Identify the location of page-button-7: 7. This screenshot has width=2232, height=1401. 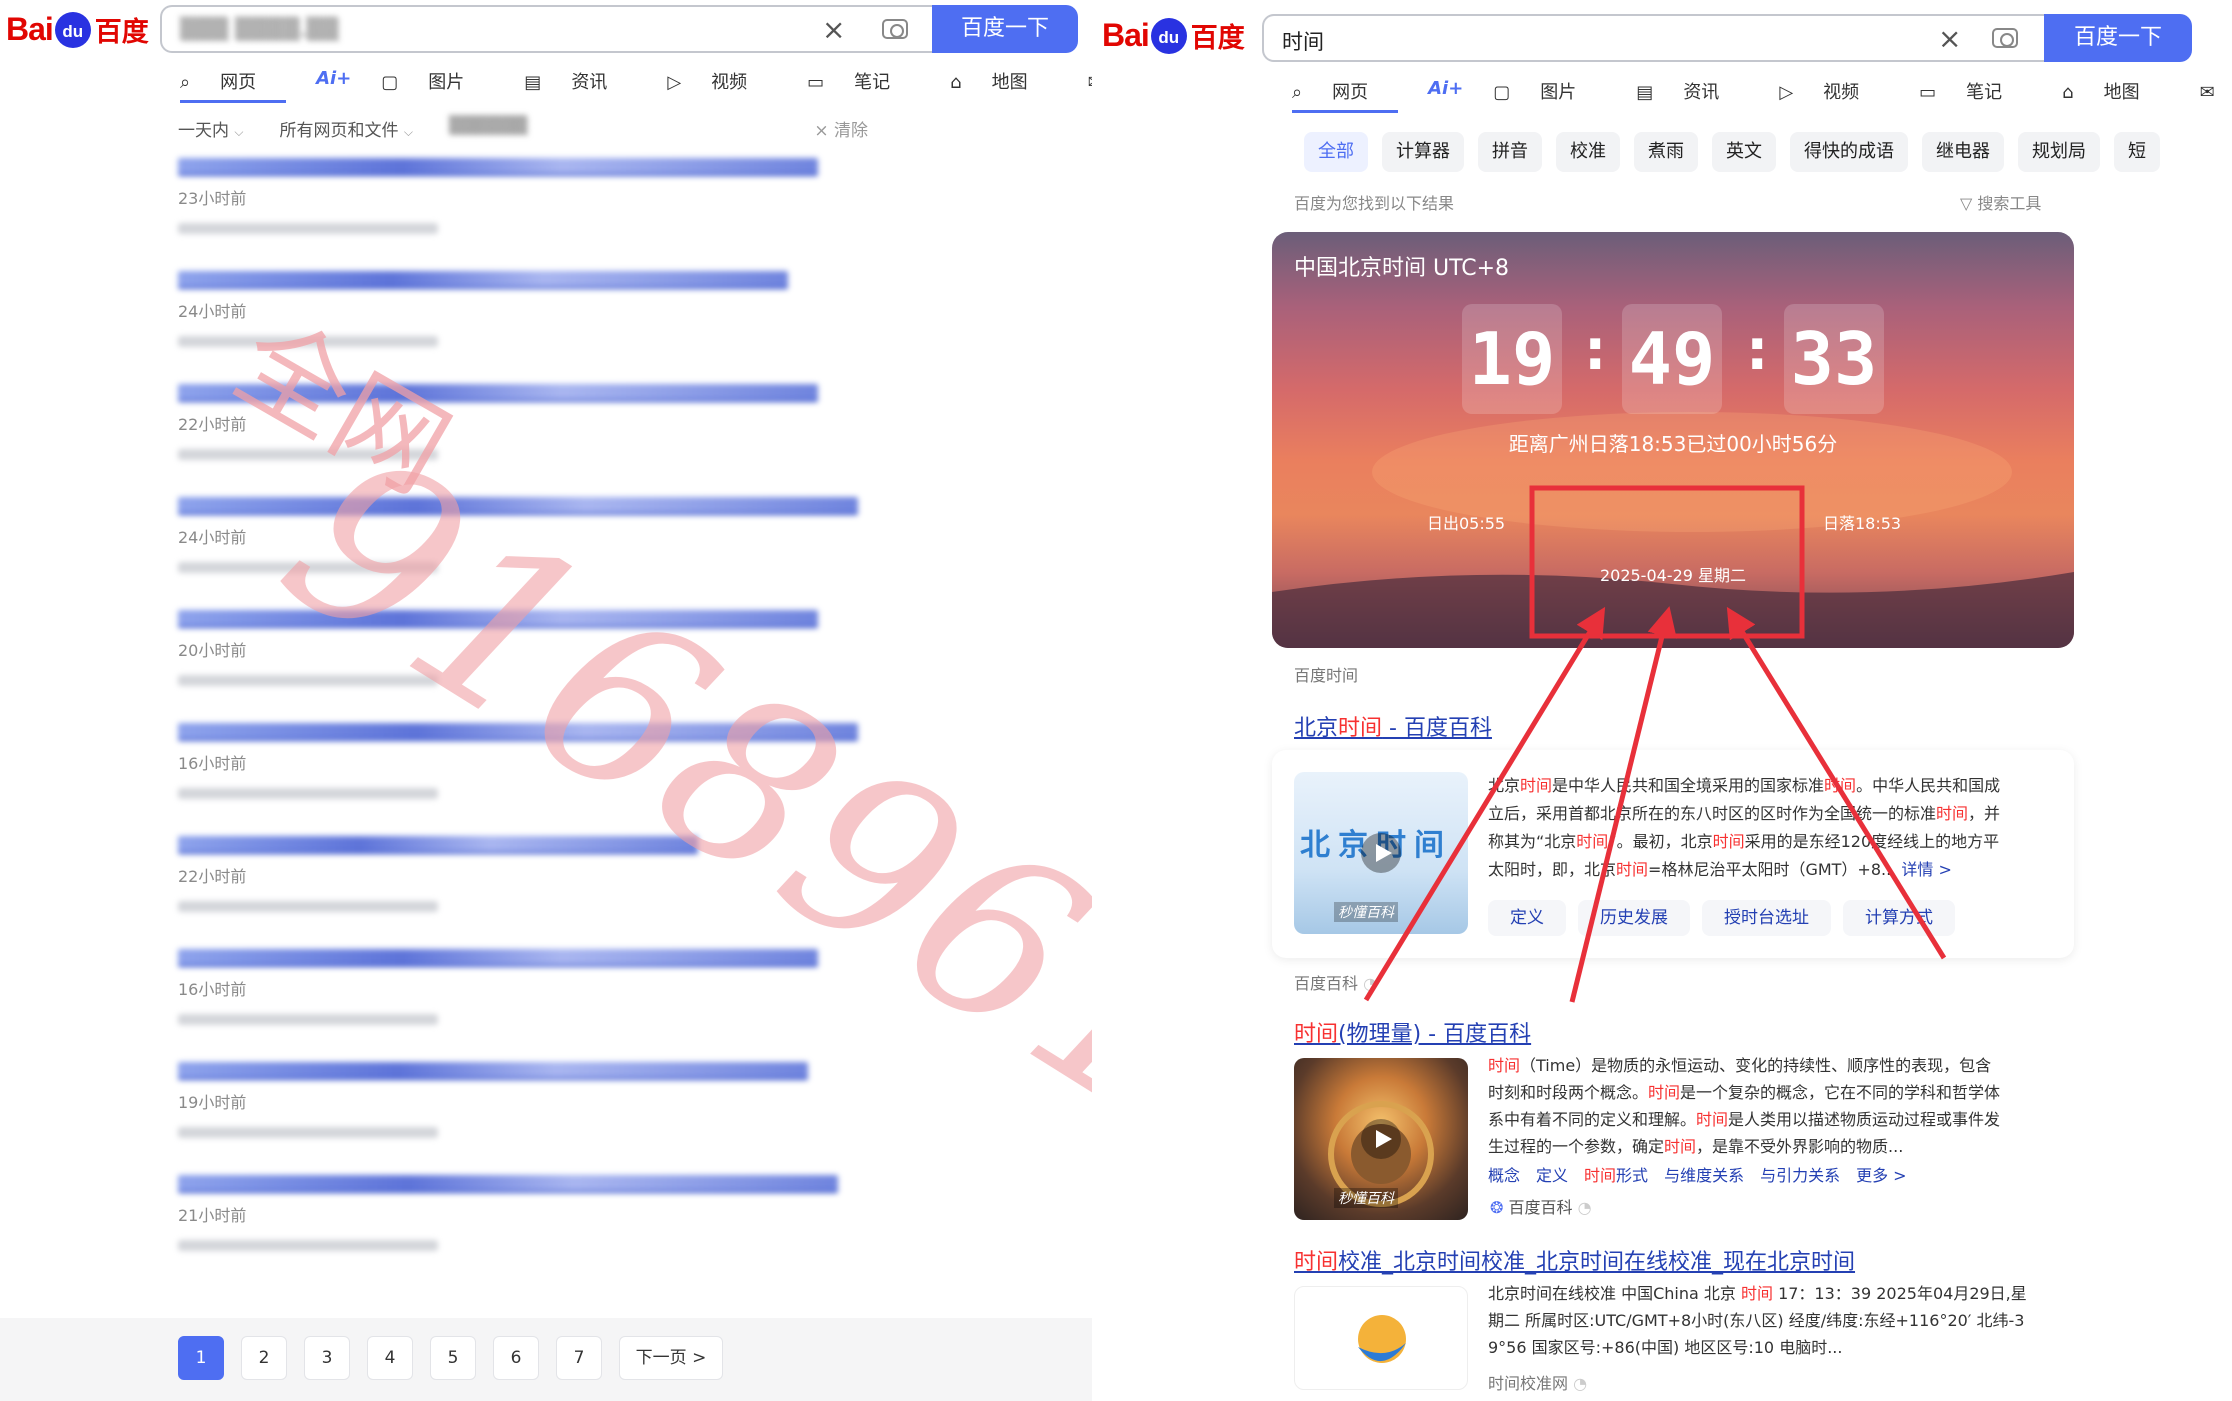
(579, 1358).